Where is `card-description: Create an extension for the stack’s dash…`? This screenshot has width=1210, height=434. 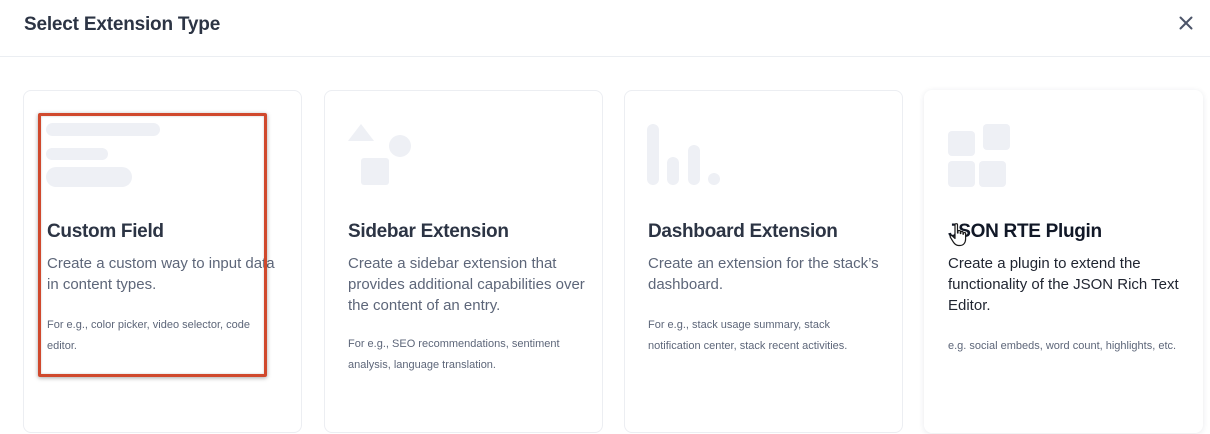 card-description: Create an extension for the stack’s dash… is located at coordinates (763, 274).